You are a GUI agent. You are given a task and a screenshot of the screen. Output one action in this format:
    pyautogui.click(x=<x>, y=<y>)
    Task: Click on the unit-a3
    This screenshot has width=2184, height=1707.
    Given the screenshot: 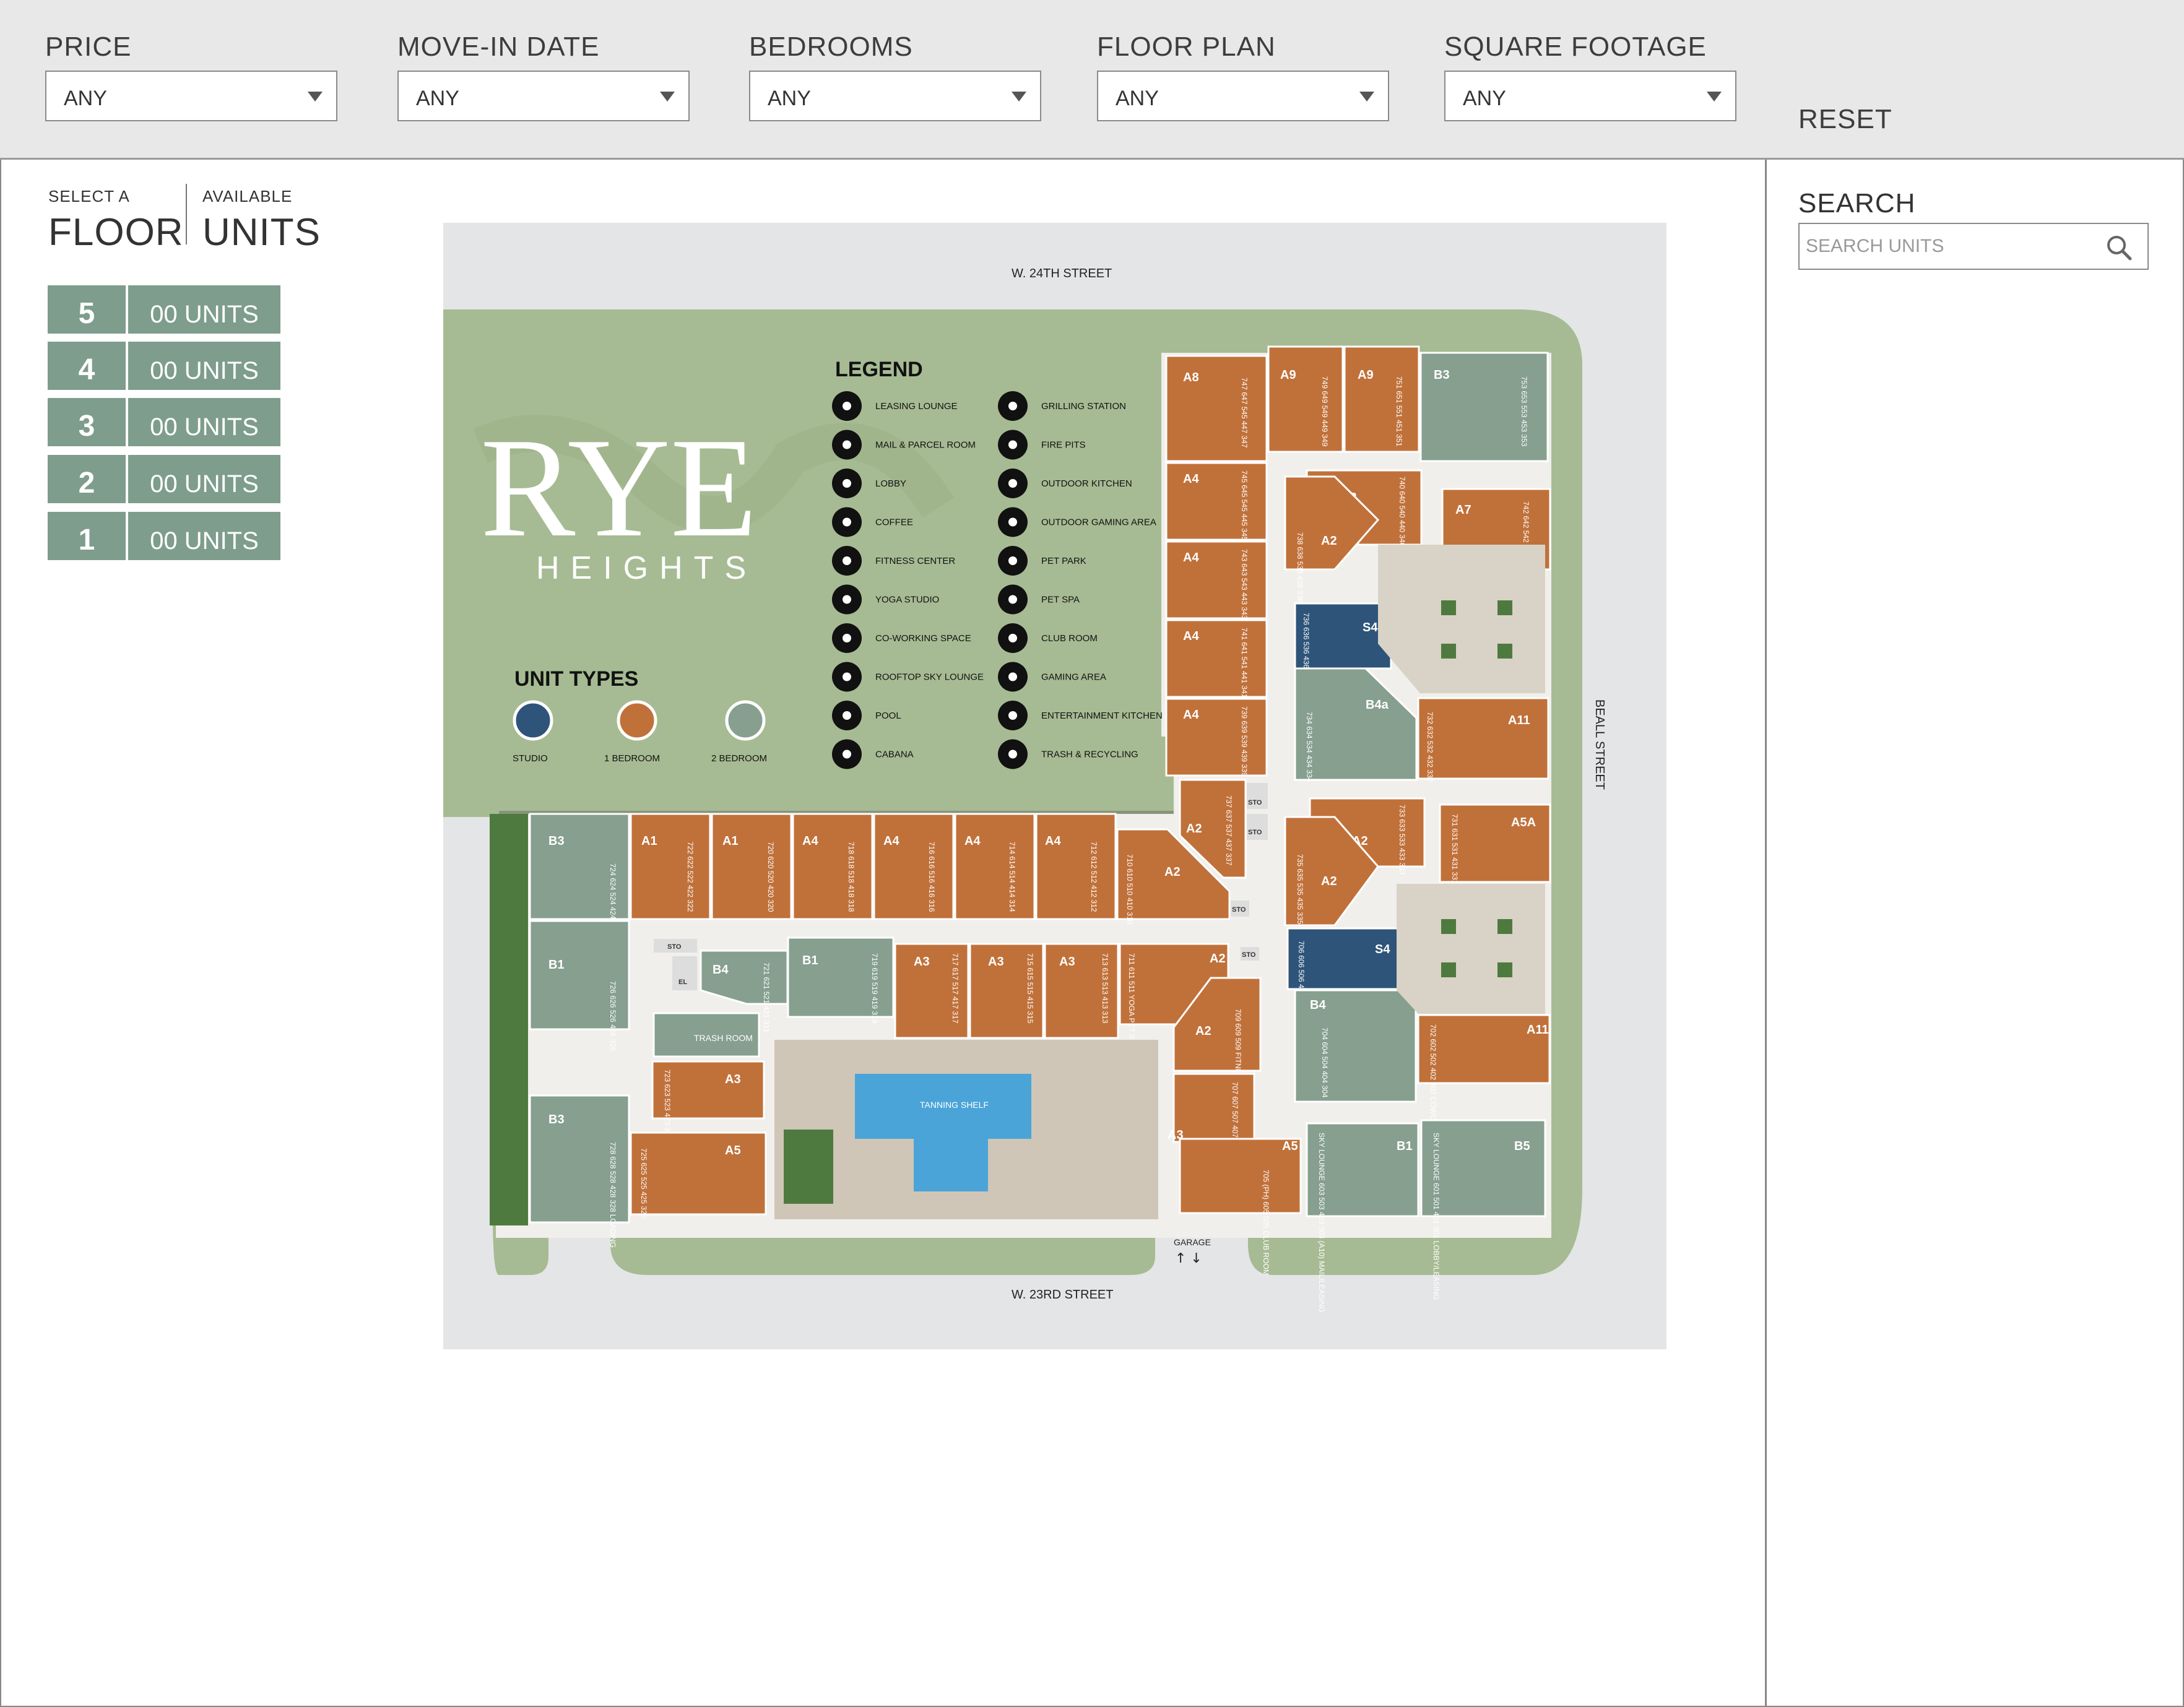 What is the action you would take?
    pyautogui.click(x=1213, y=1108)
    